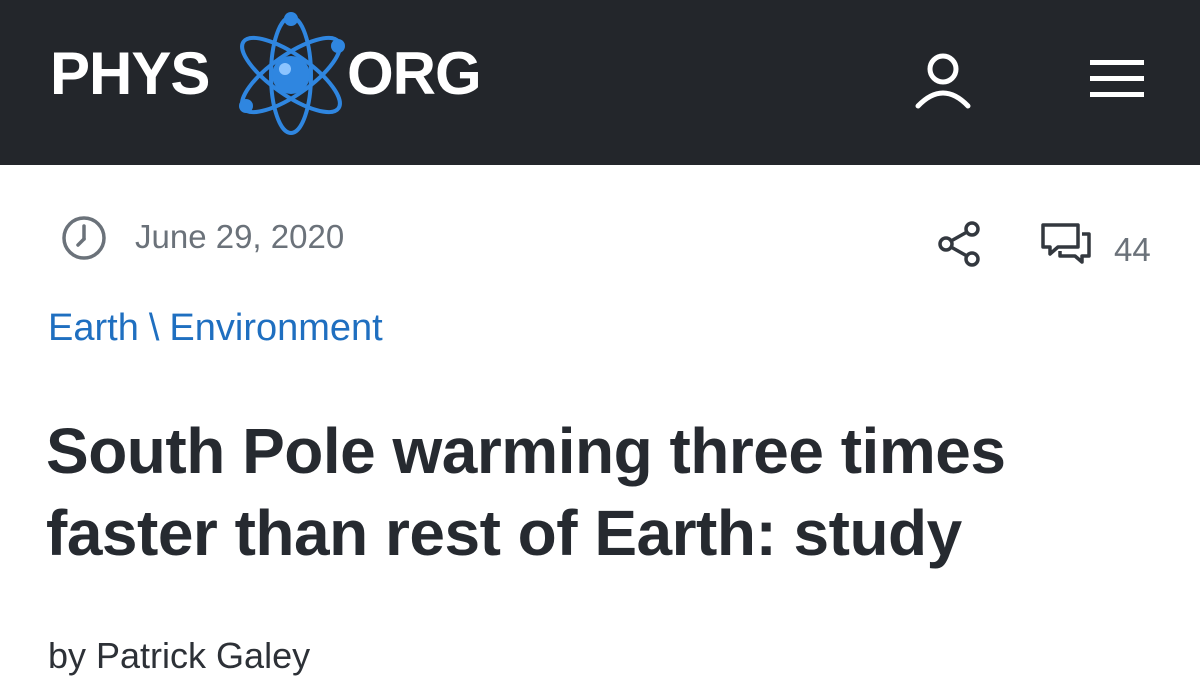 The image size is (1200, 695). Describe the element at coordinates (179, 655) in the screenshot. I see `article-byline: by Patrick Galey` at that location.